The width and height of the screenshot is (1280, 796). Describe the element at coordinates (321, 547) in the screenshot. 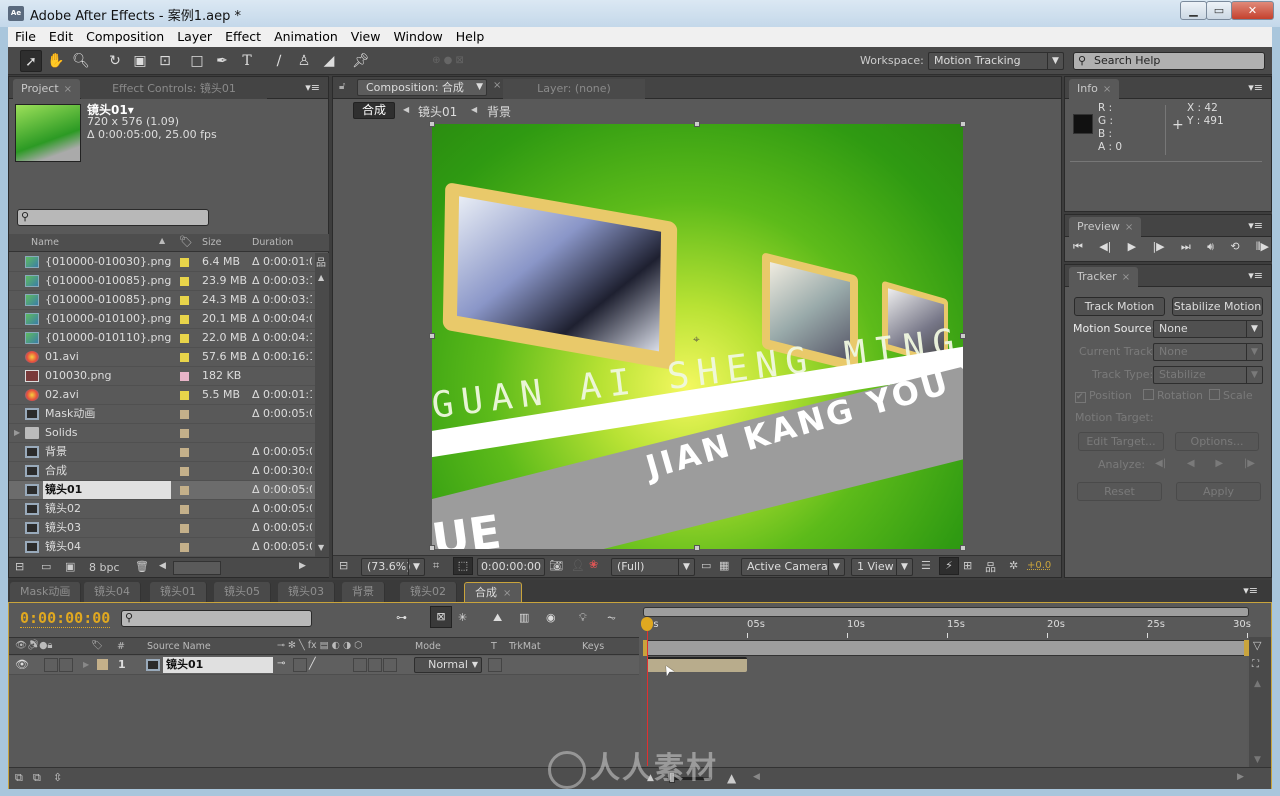

I see `scroll-down-icon: ▼` at that location.